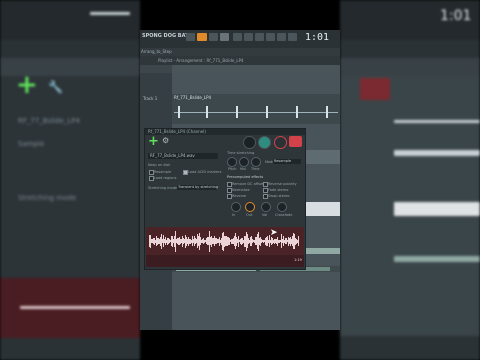  Describe the element at coordinates (239, 196) in the screenshot. I see `reverse-label: Reverse` at that location.